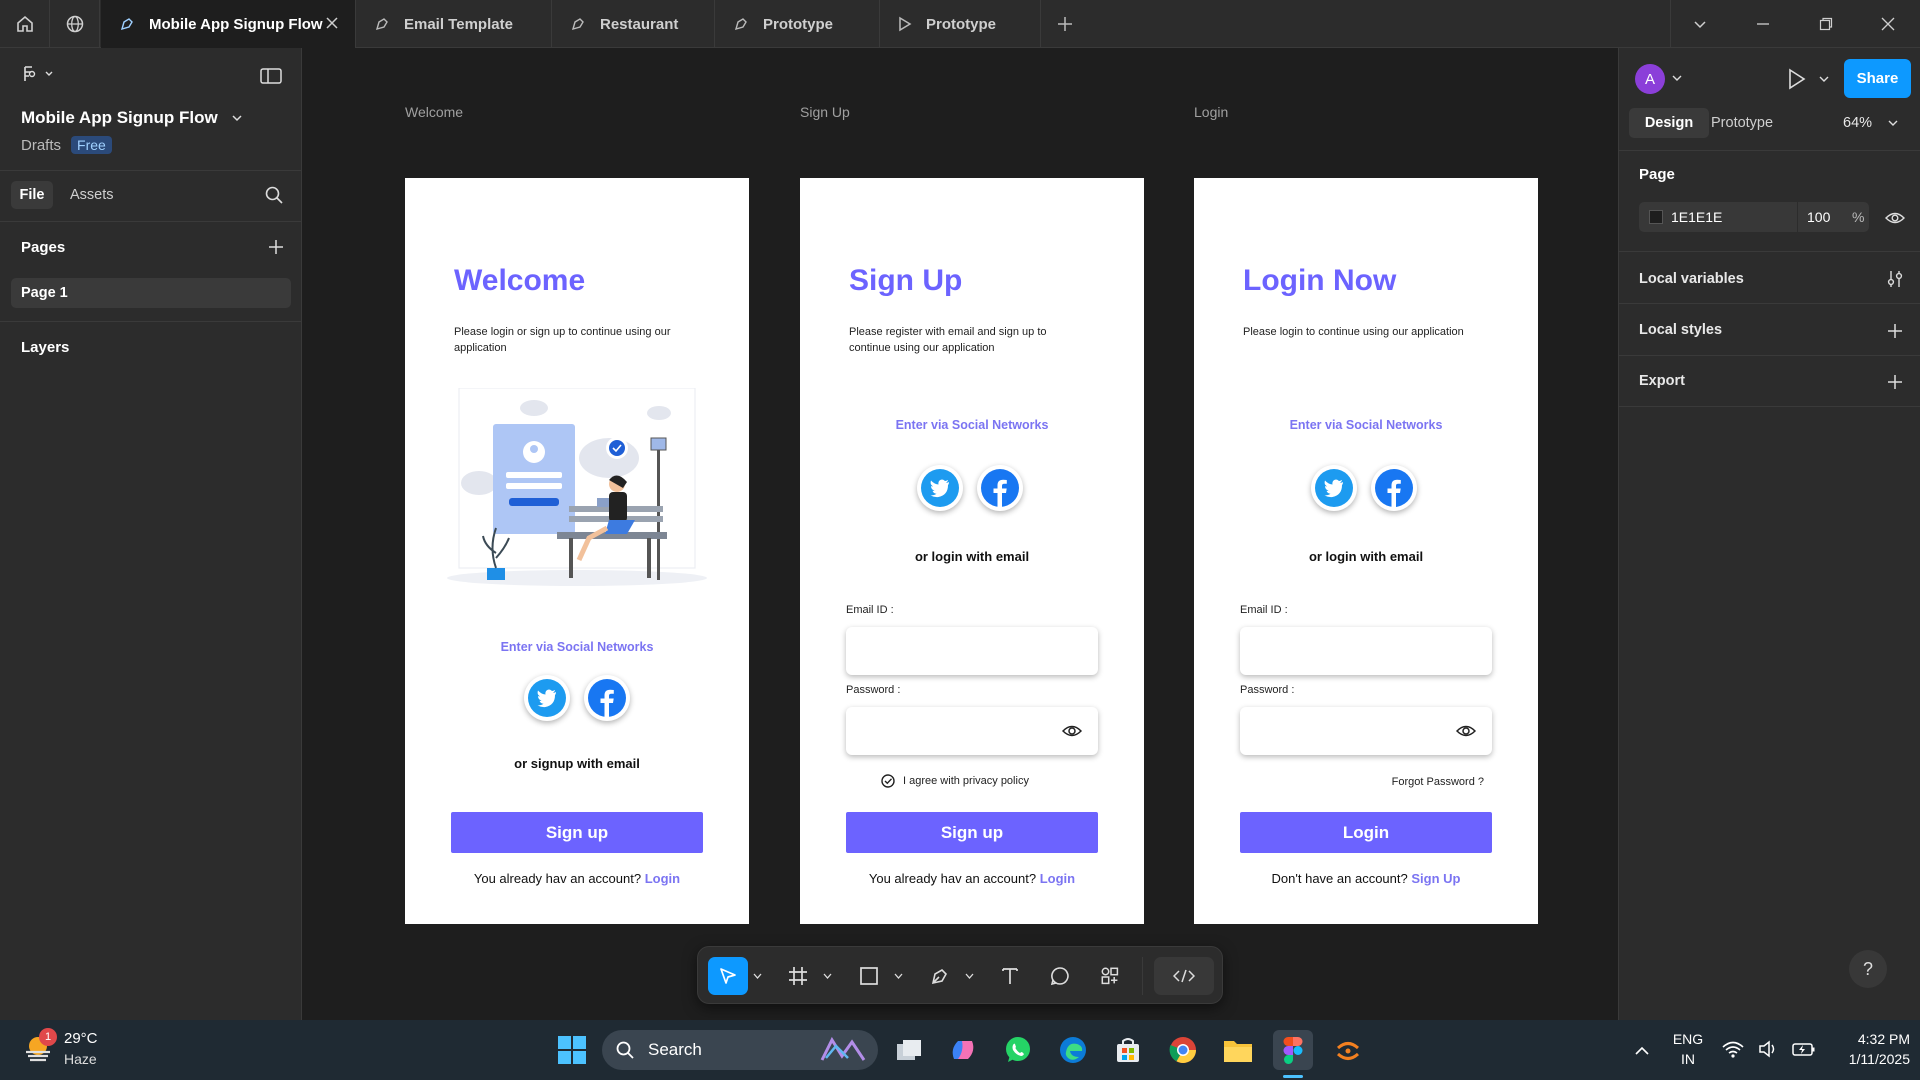 This screenshot has width=1920, height=1080. I want to click on help-icon: ?, so click(1867, 968).